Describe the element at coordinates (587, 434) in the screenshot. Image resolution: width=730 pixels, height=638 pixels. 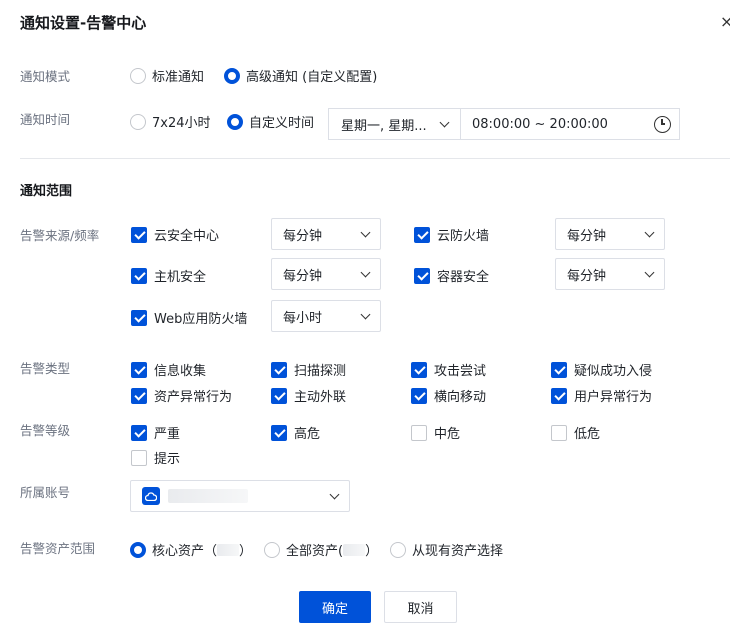
I see `checkbox-label: 低危` at that location.